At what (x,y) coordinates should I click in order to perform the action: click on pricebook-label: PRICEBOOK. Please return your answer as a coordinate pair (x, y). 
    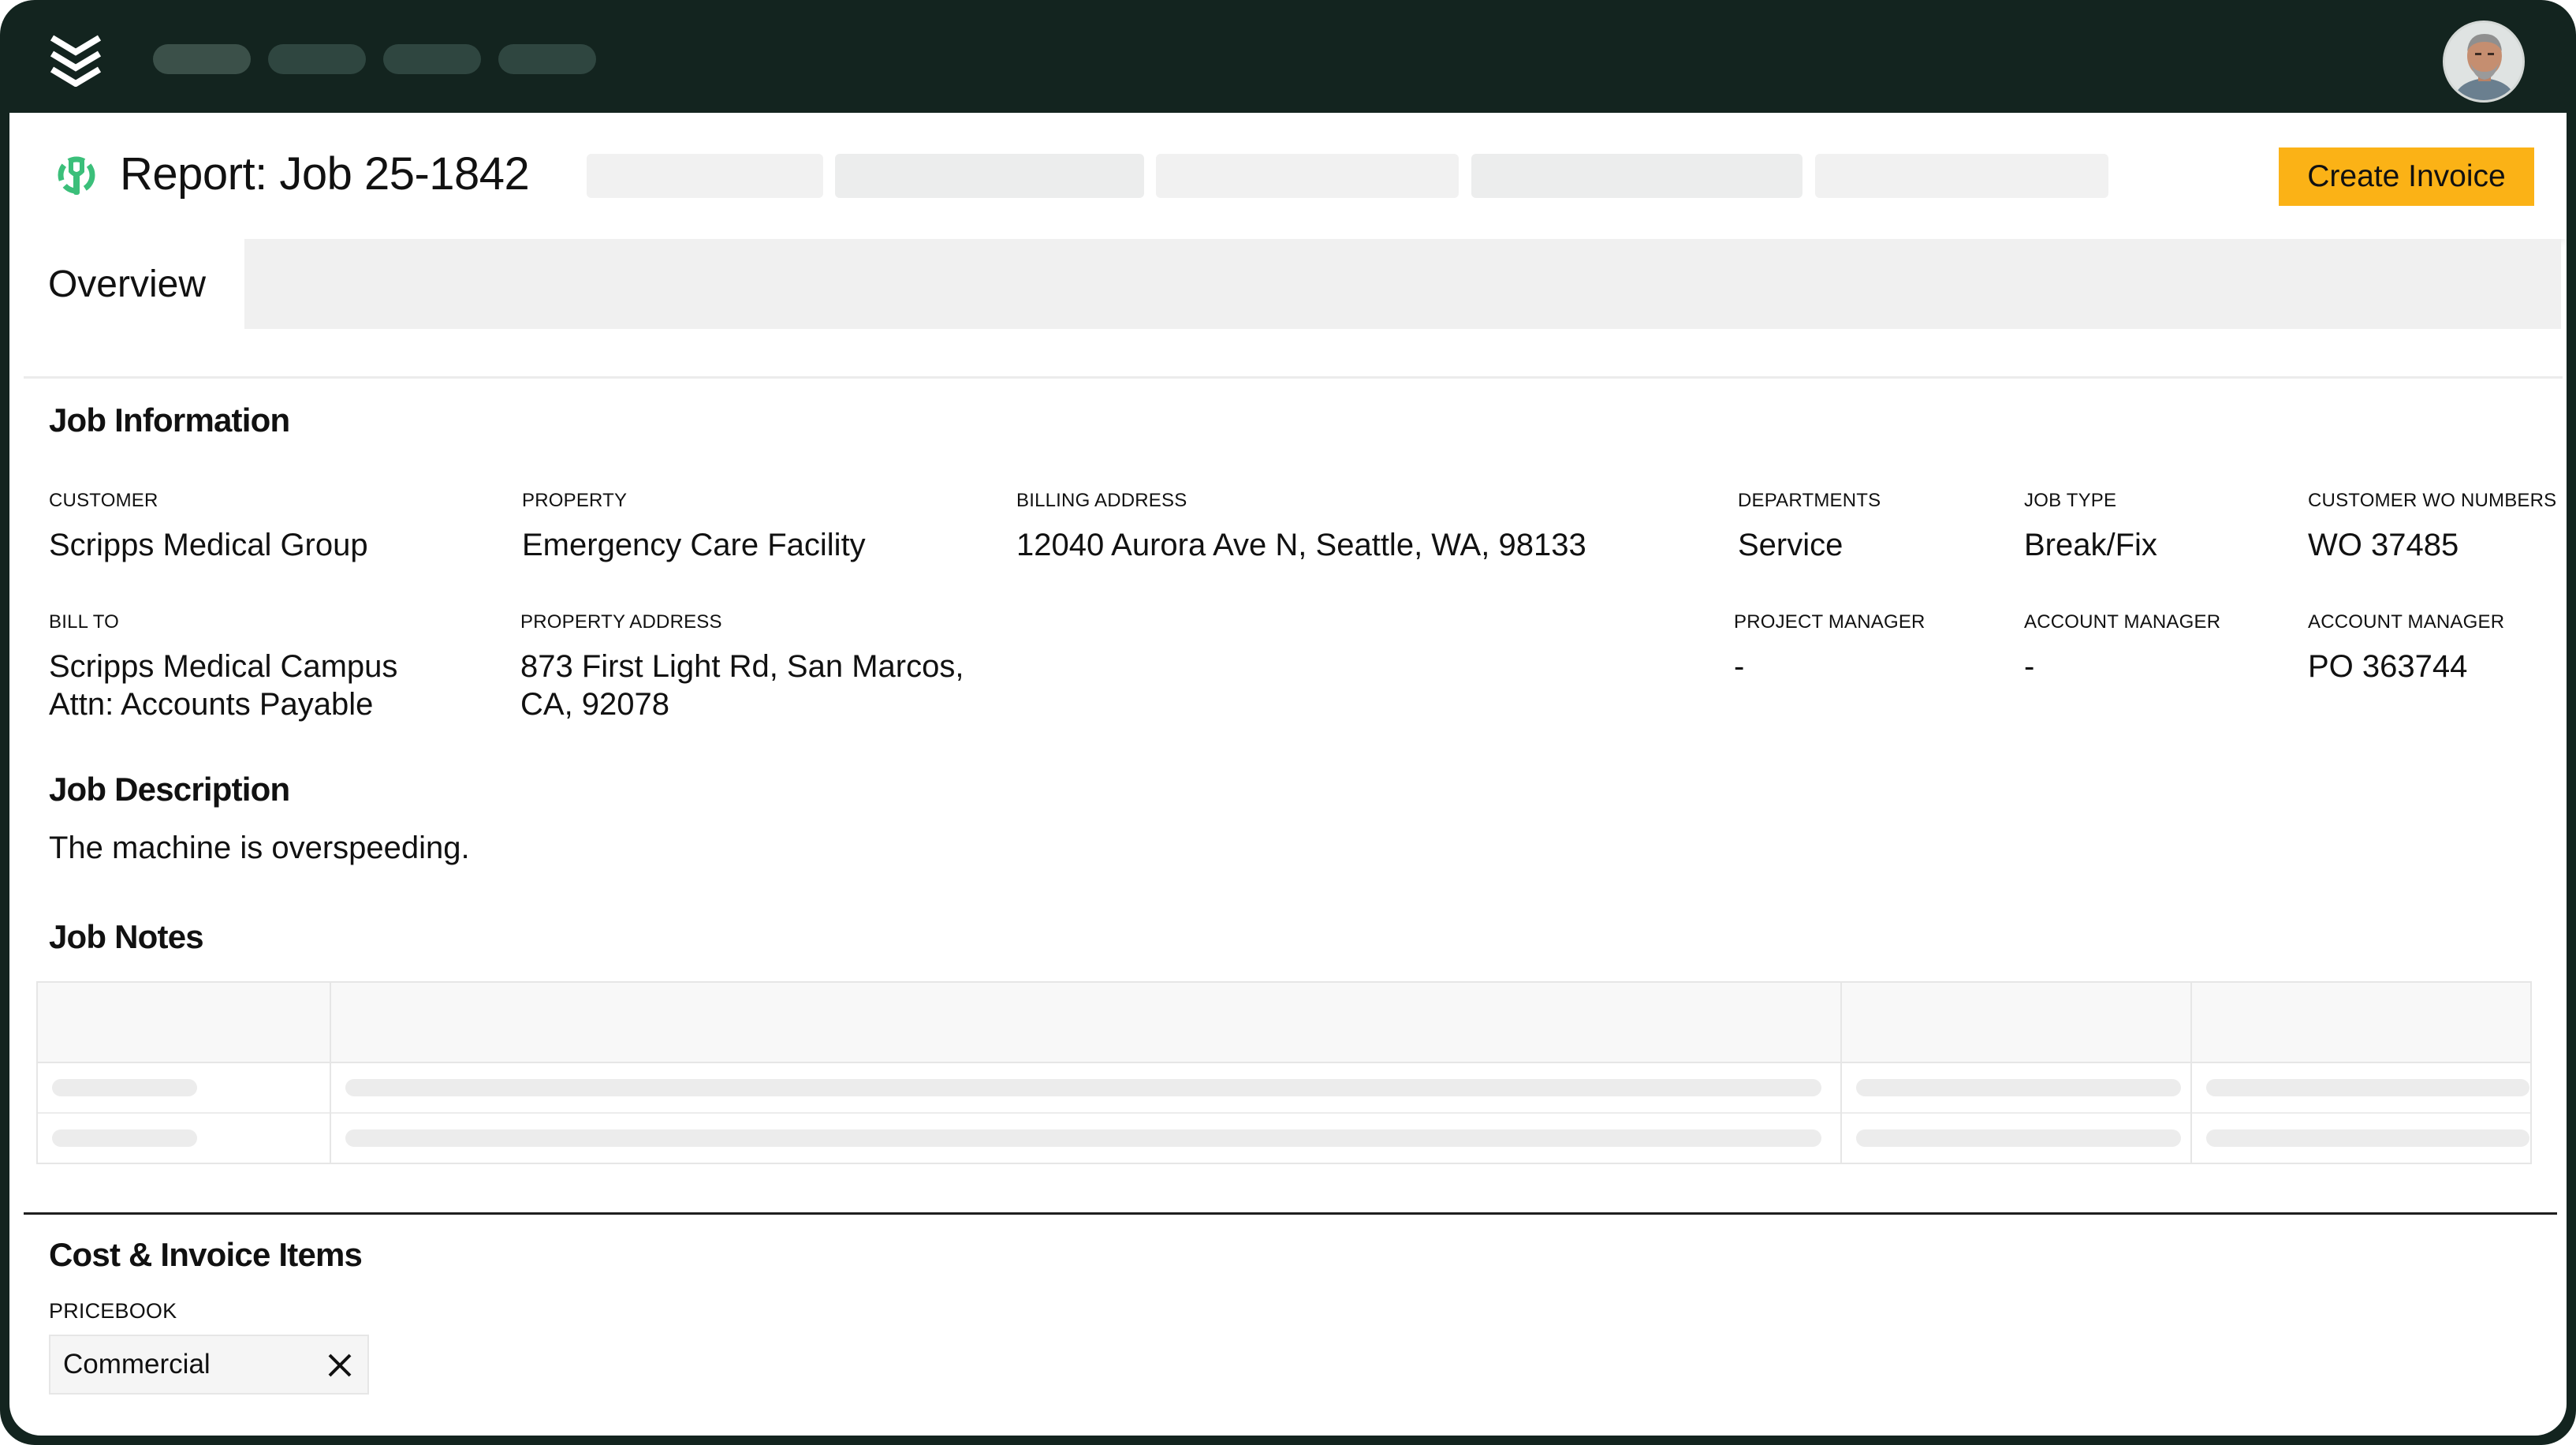
    Looking at the image, I should click on (113, 1311).